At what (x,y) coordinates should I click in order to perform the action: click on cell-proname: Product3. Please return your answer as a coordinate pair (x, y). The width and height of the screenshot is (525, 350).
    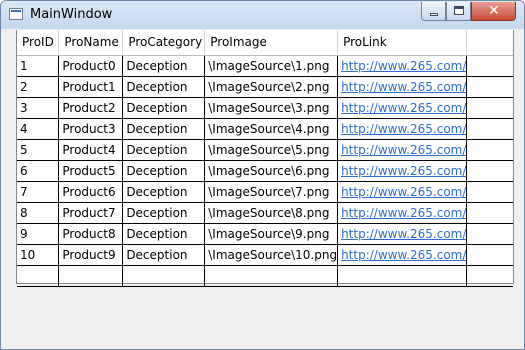
    Looking at the image, I should click on (91, 129).